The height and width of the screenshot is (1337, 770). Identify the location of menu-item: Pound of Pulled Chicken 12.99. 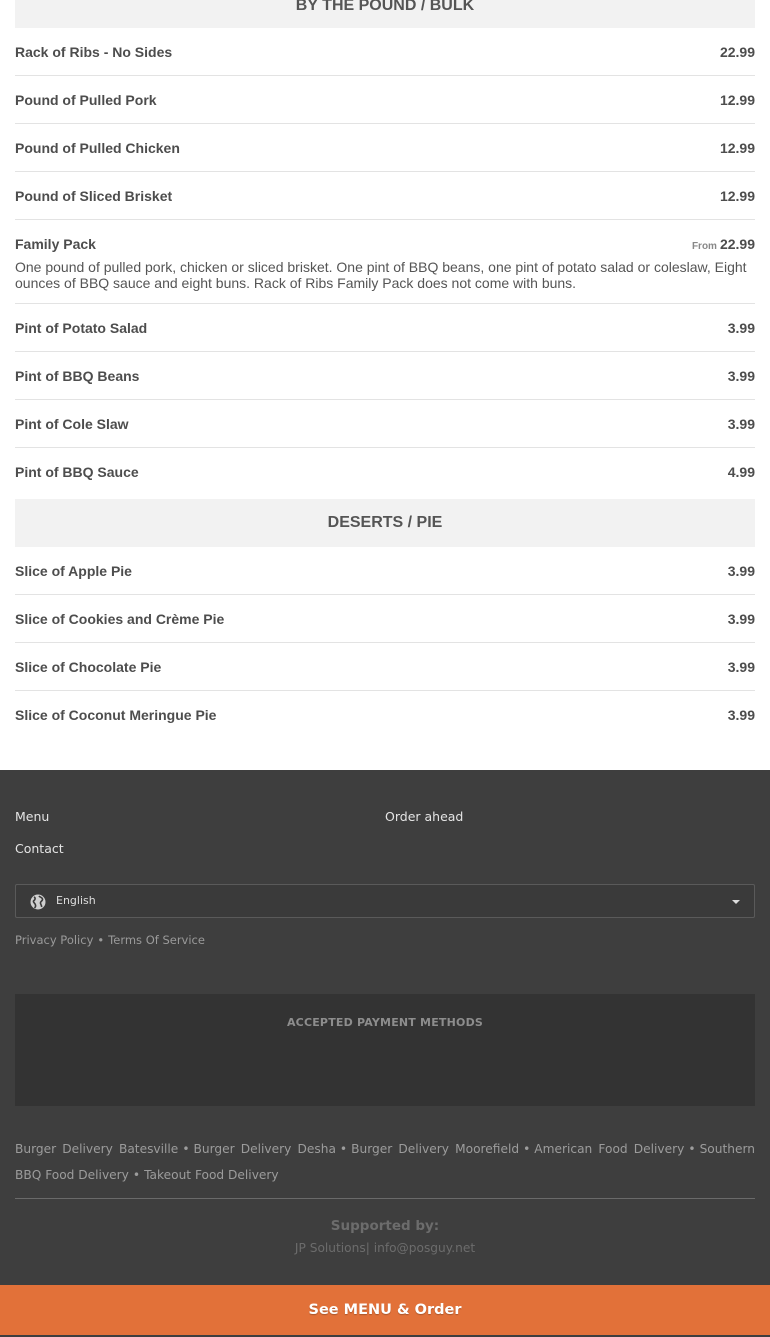
(385, 148).